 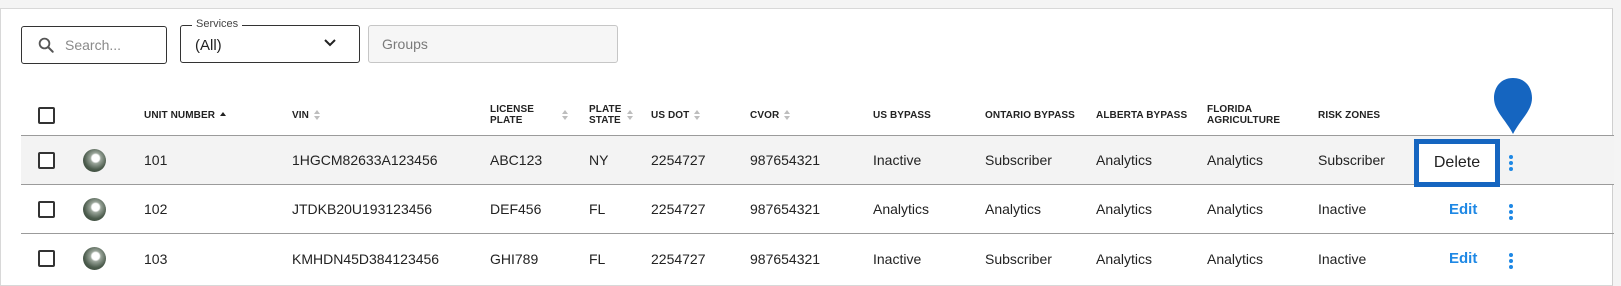 What do you see at coordinates (611, 115) in the screenshot?
I see `col-plate-state: PLATE STATE` at bounding box center [611, 115].